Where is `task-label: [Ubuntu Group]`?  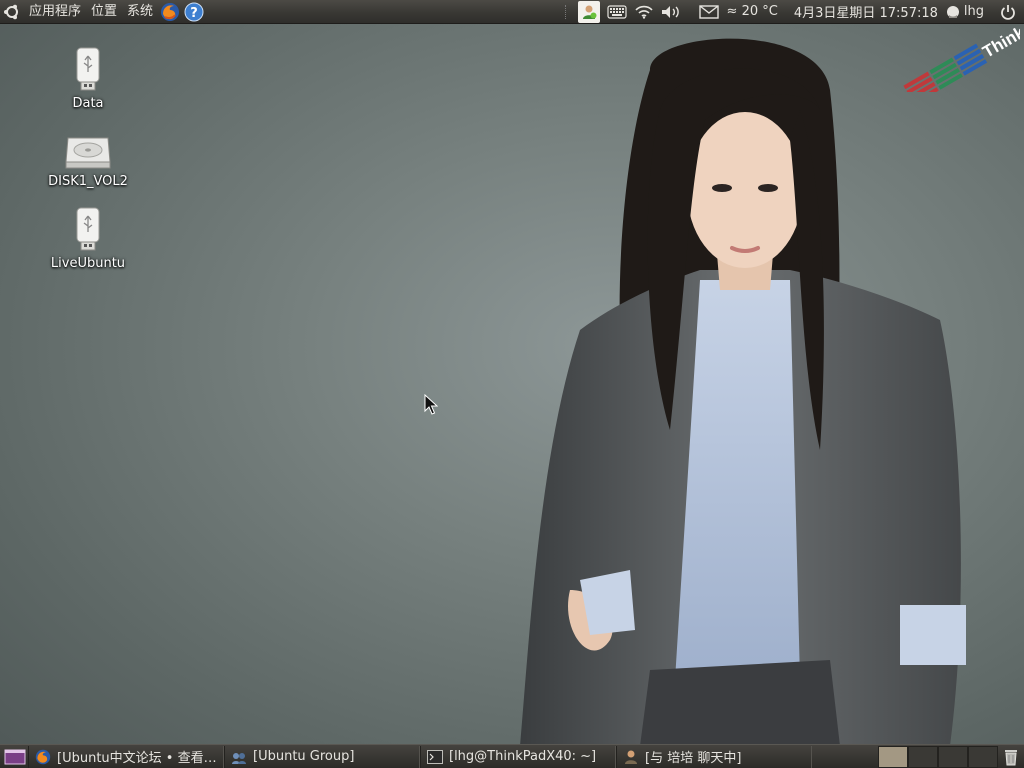
task-label: [Ubuntu Group] is located at coordinates (304, 756).